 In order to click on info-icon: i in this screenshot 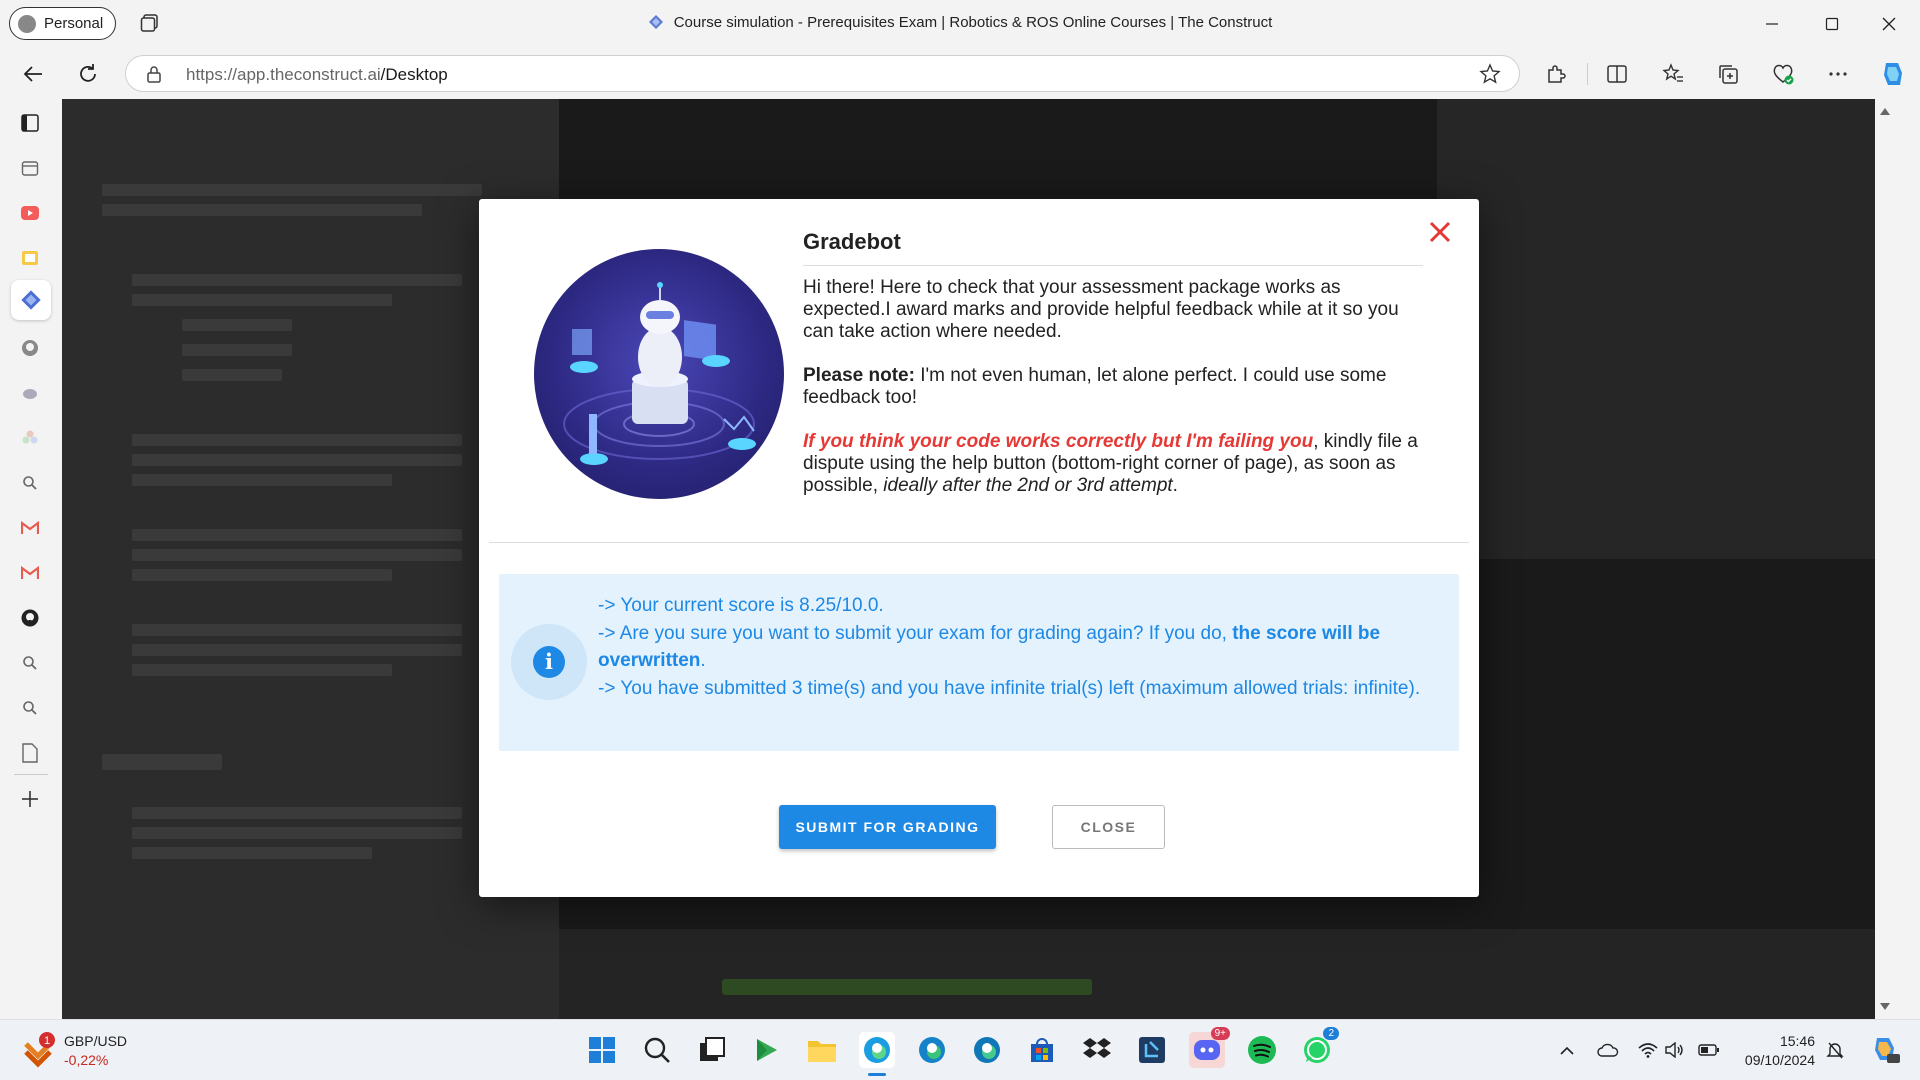, I will do `click(549, 662)`.